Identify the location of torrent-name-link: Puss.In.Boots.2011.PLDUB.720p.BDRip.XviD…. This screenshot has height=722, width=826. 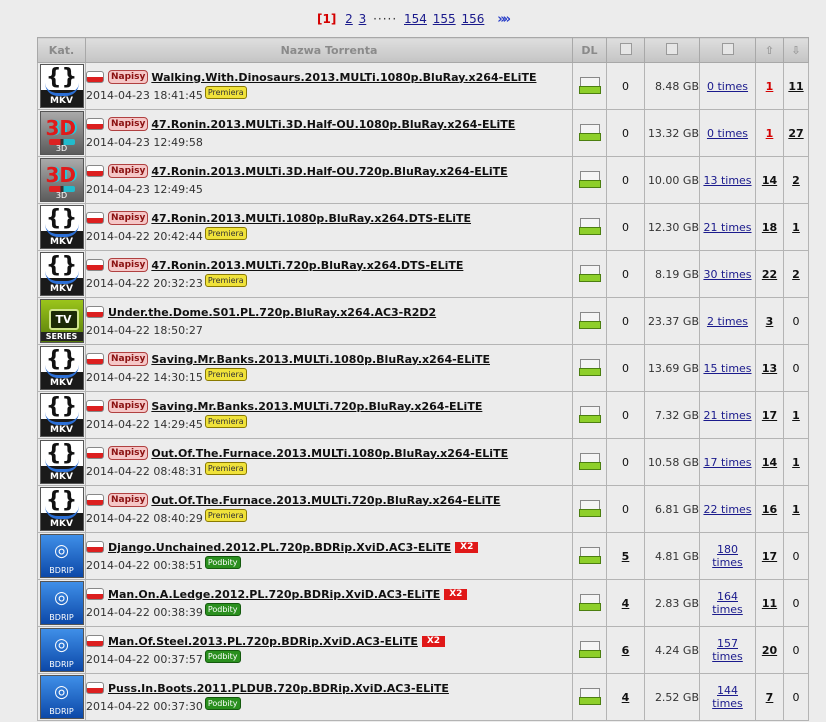
(278, 688).